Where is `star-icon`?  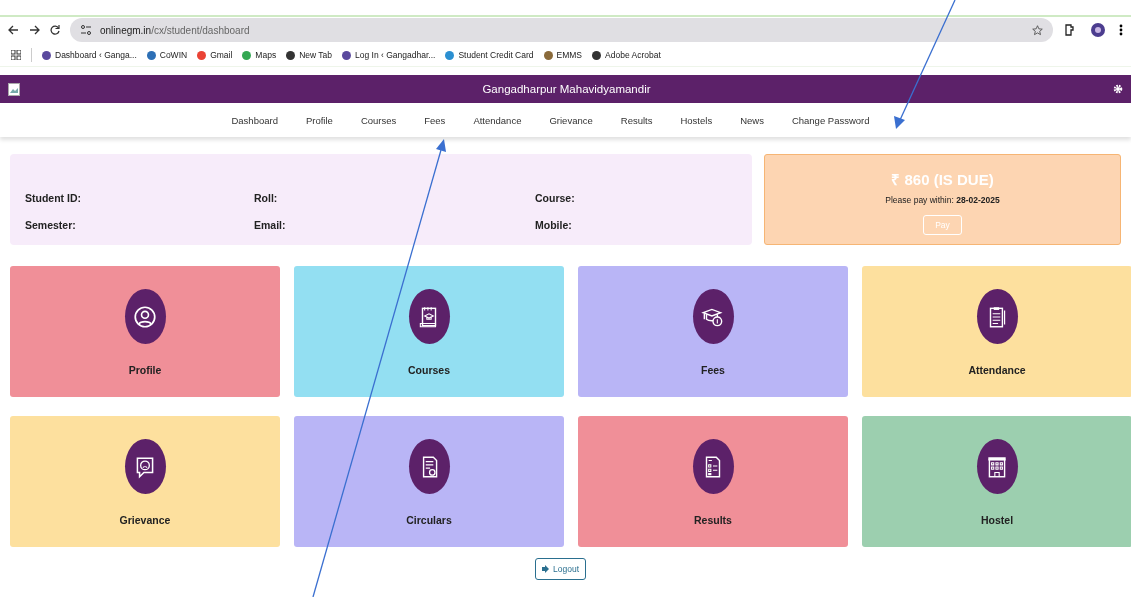 star-icon is located at coordinates (1037, 30).